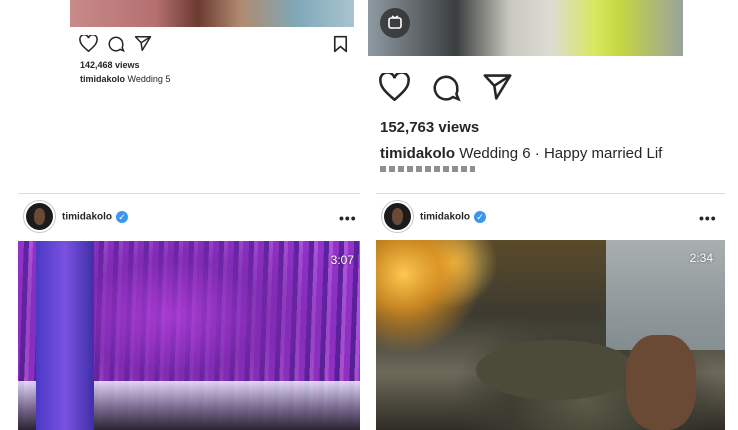 This screenshot has width=738, height=430. Describe the element at coordinates (427, 169) in the screenshot. I see `next-line-fragment` at that location.